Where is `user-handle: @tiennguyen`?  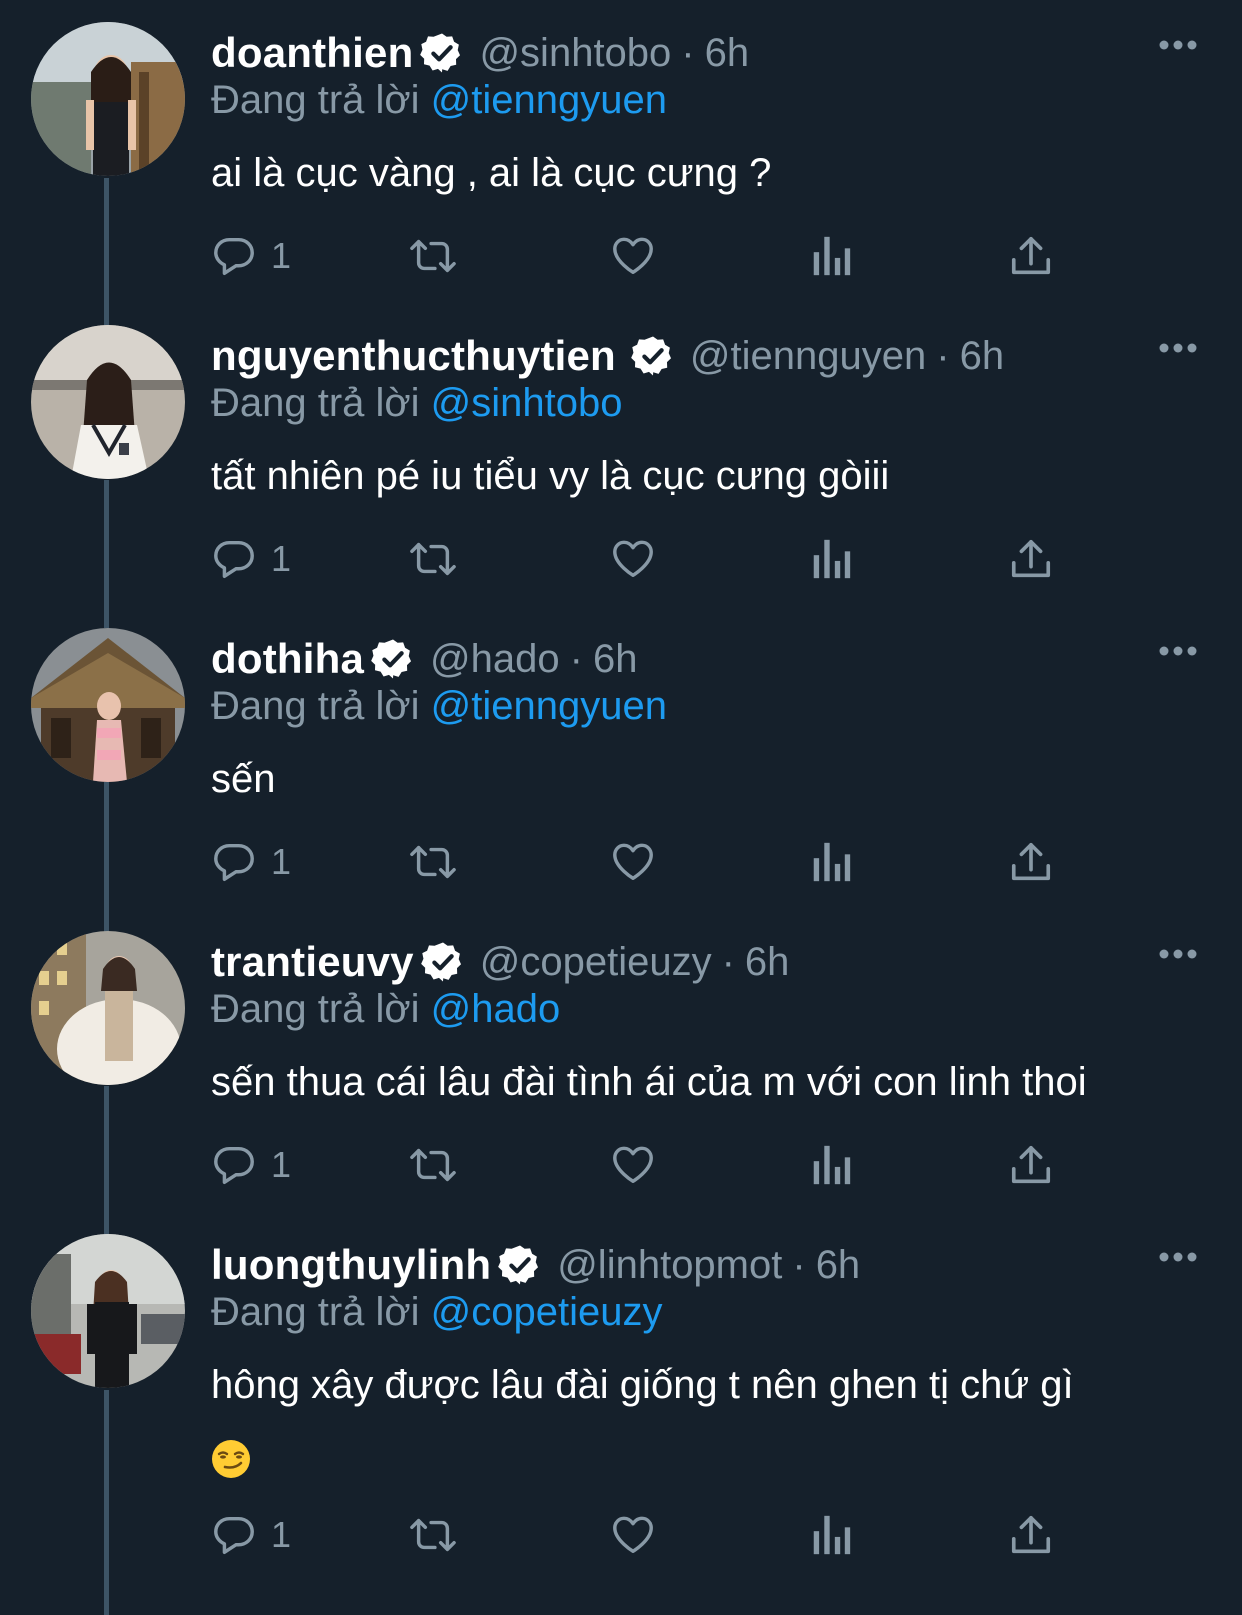 user-handle: @tiennguyen is located at coordinates (808, 356).